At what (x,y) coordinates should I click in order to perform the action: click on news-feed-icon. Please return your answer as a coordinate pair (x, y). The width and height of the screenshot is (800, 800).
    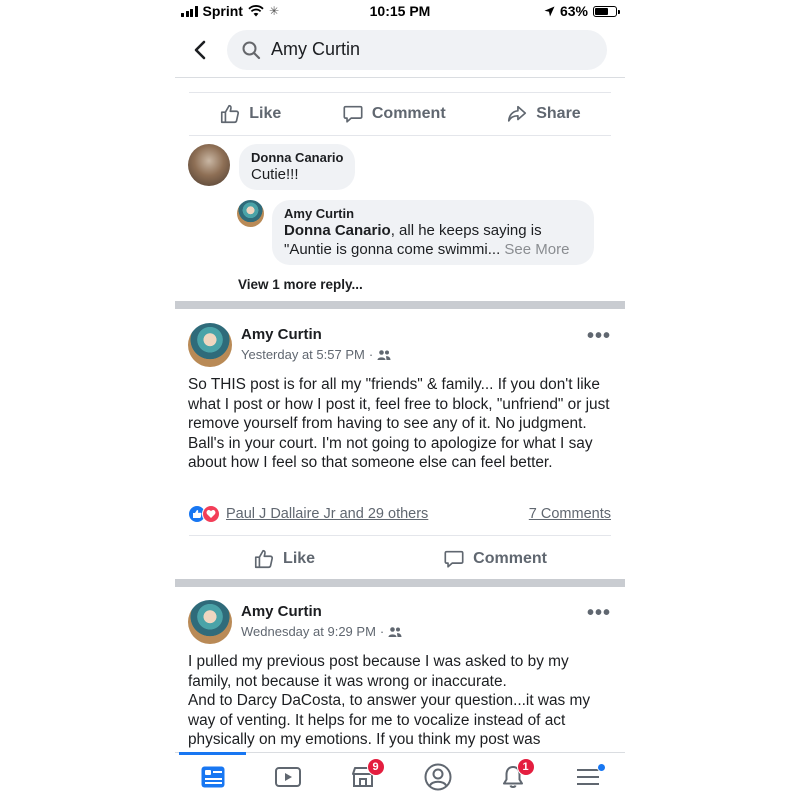
    Looking at the image, I should click on (212, 776).